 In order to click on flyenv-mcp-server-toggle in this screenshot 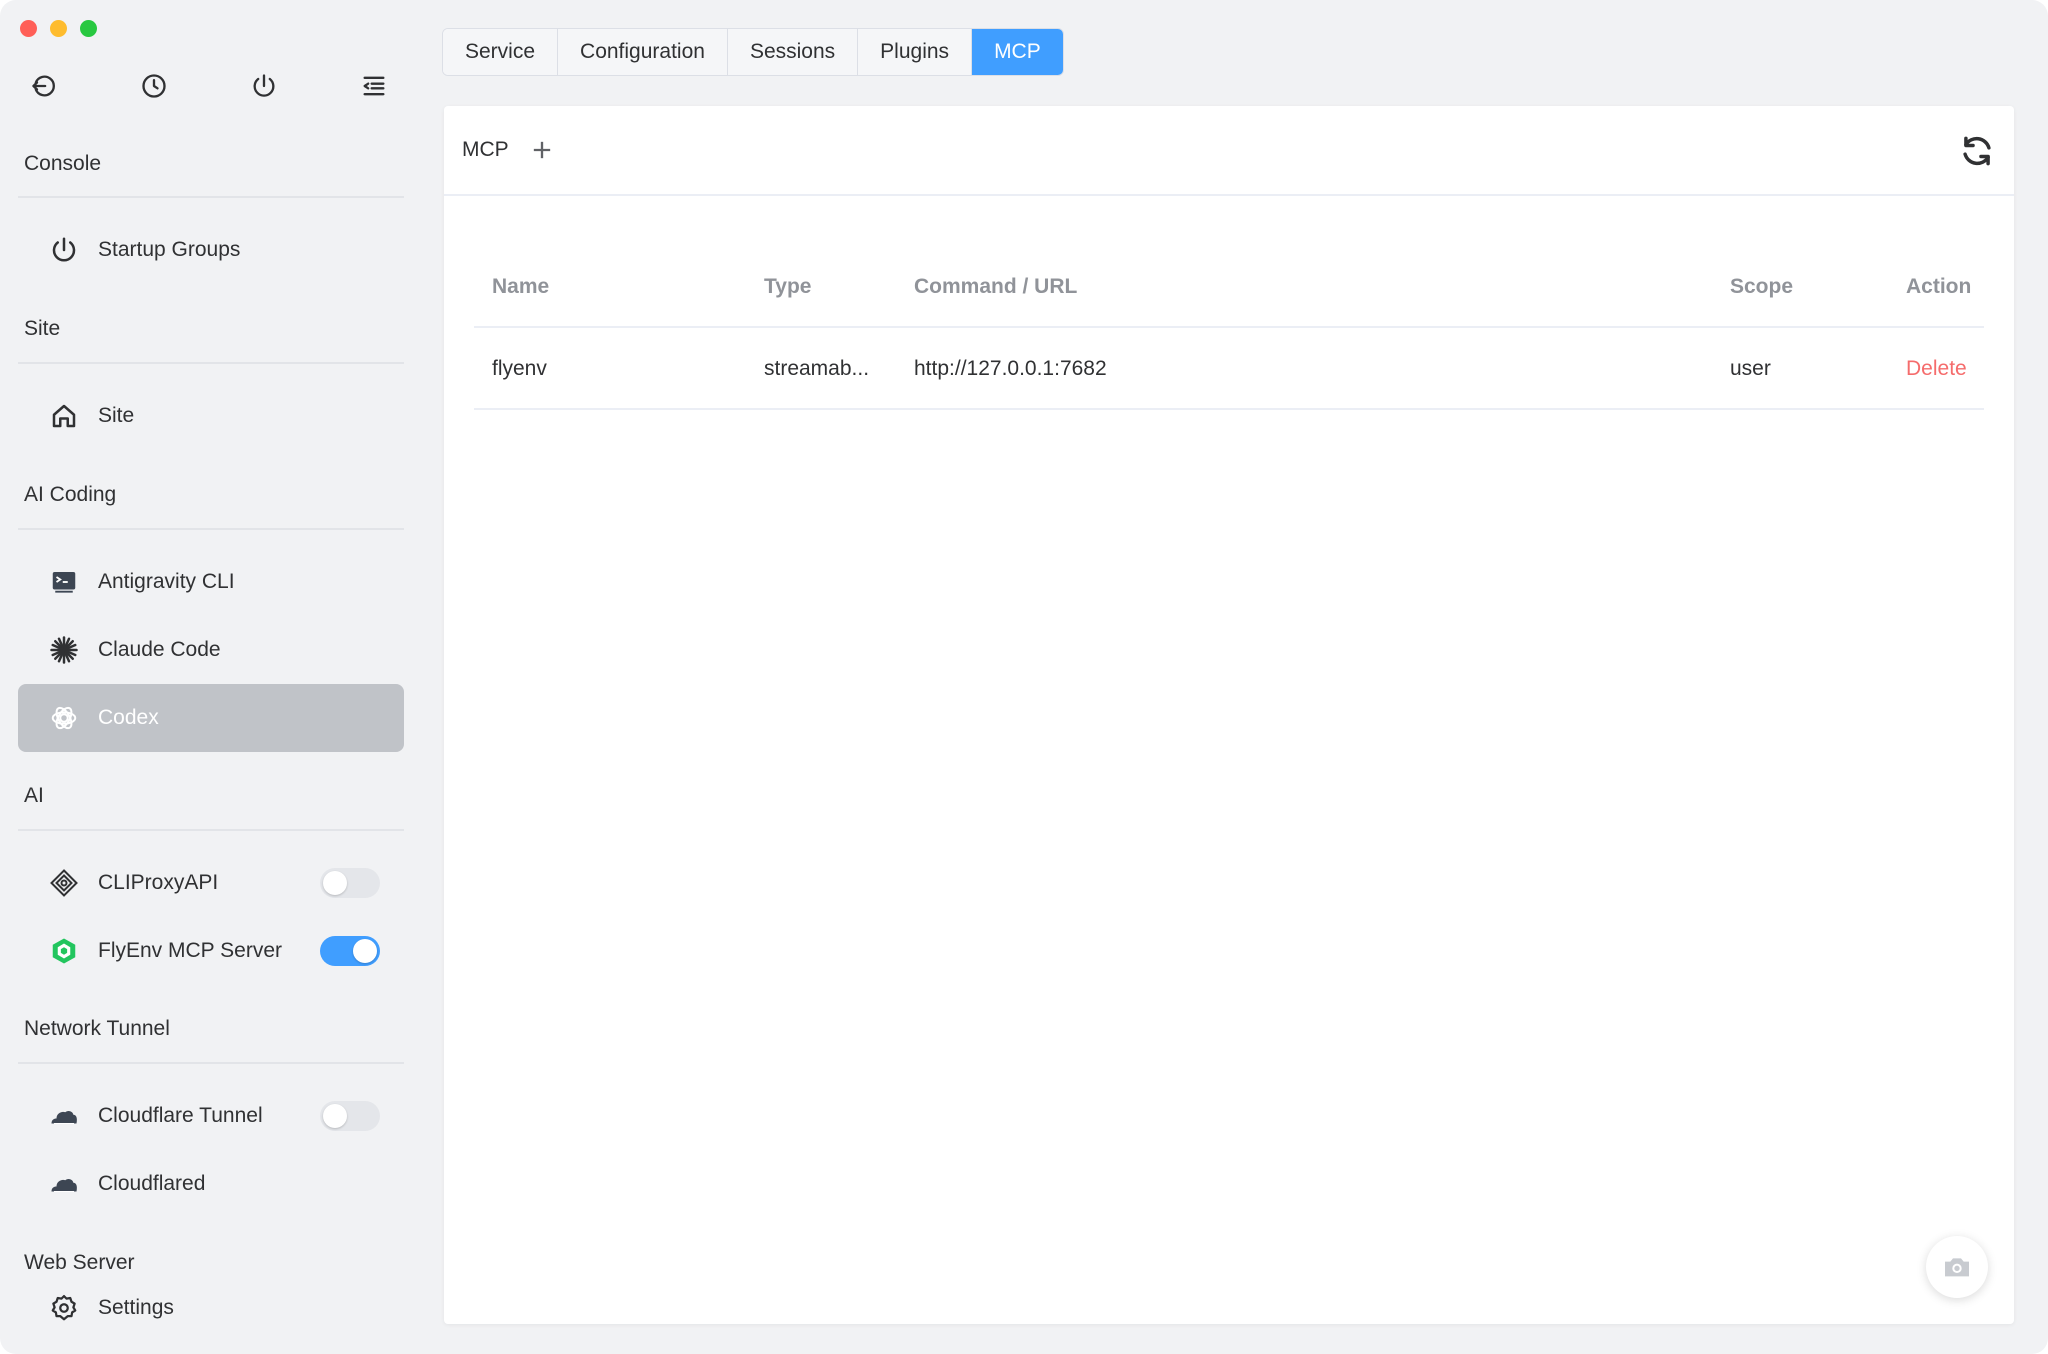, I will do `click(350, 951)`.